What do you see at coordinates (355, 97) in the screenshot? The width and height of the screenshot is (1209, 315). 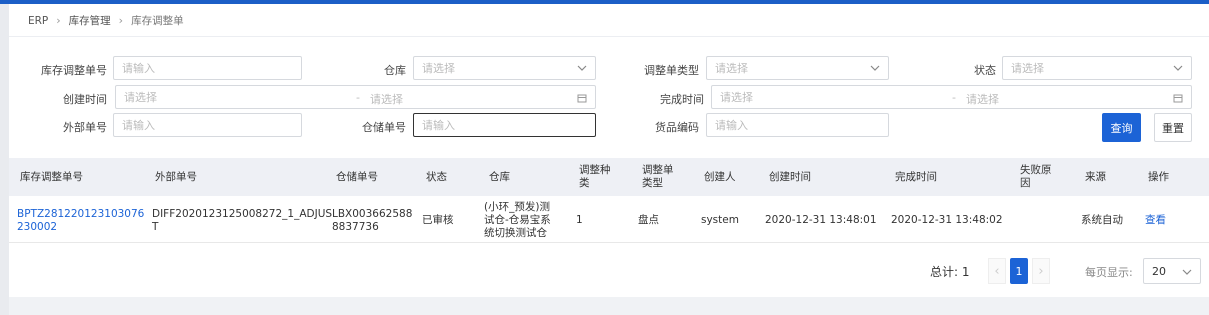 I see `created-time-range: 请选择 - 请选择` at bounding box center [355, 97].